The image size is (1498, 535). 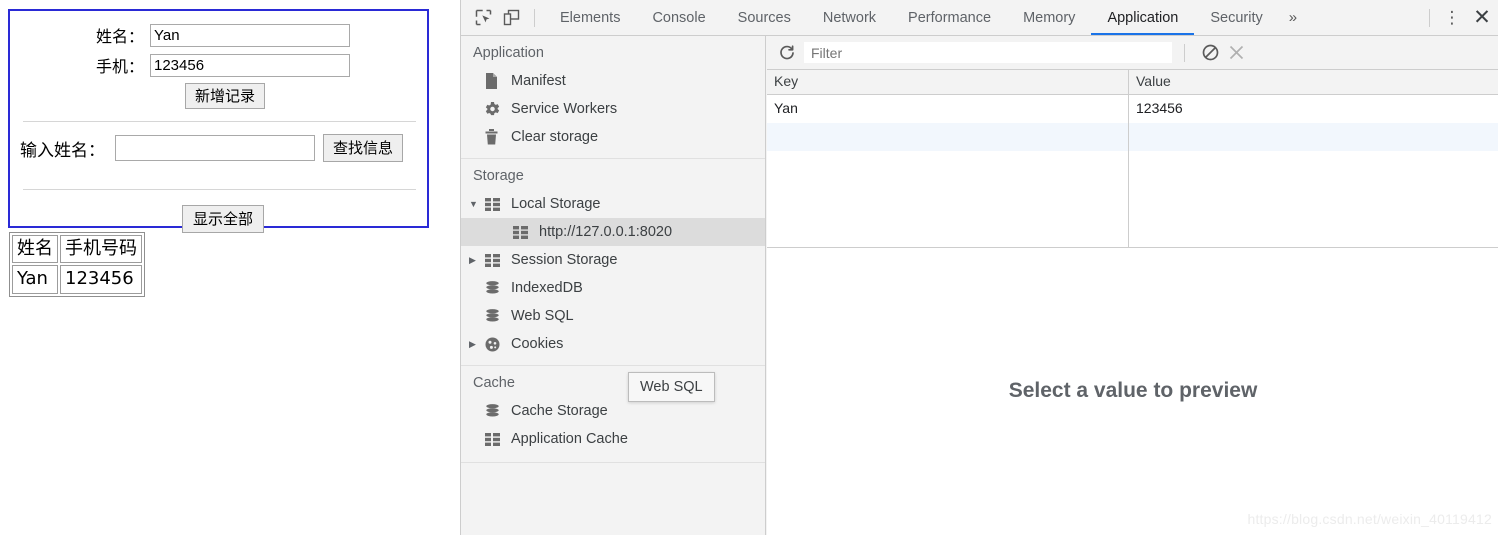 I want to click on table-row: Yan 123456, so click(x=1132, y=109).